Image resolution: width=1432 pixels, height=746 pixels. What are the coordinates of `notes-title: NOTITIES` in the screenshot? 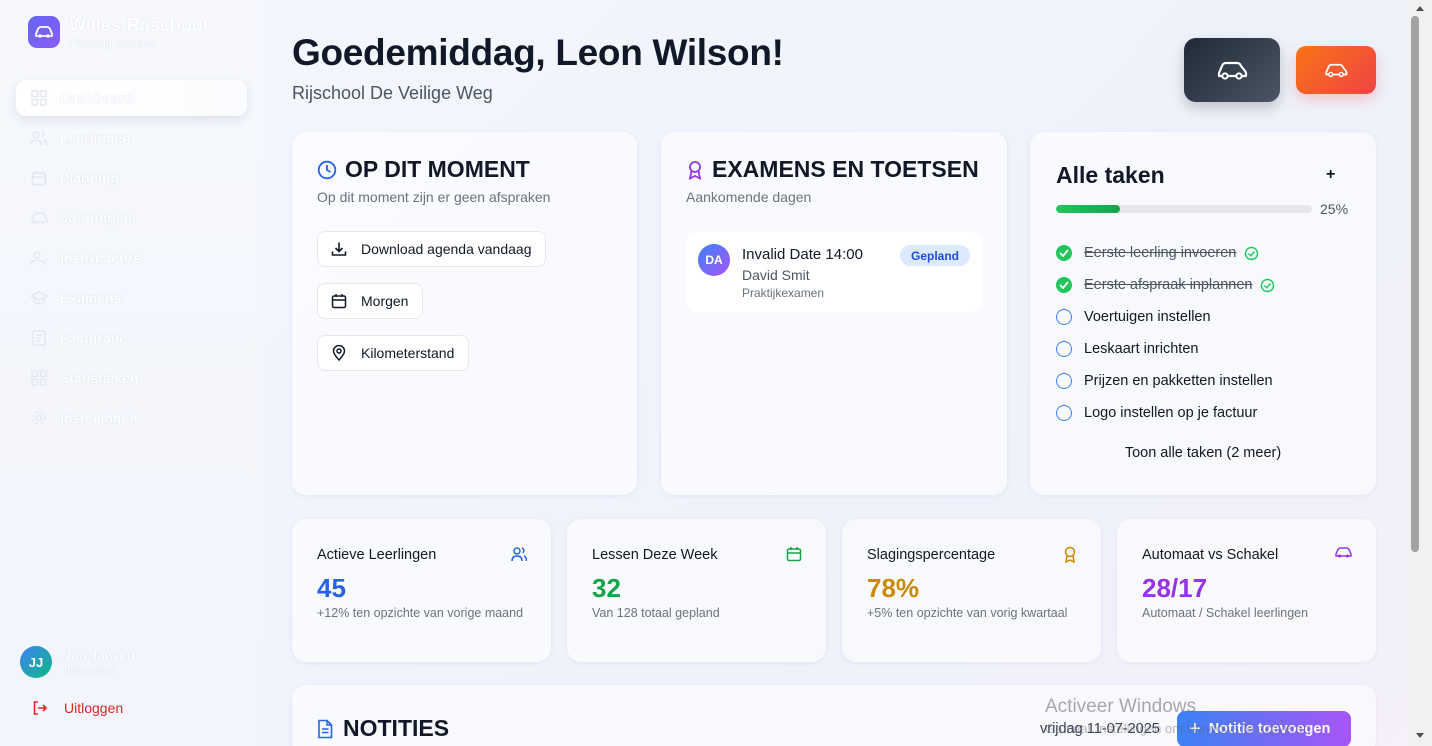 It's located at (383, 728).